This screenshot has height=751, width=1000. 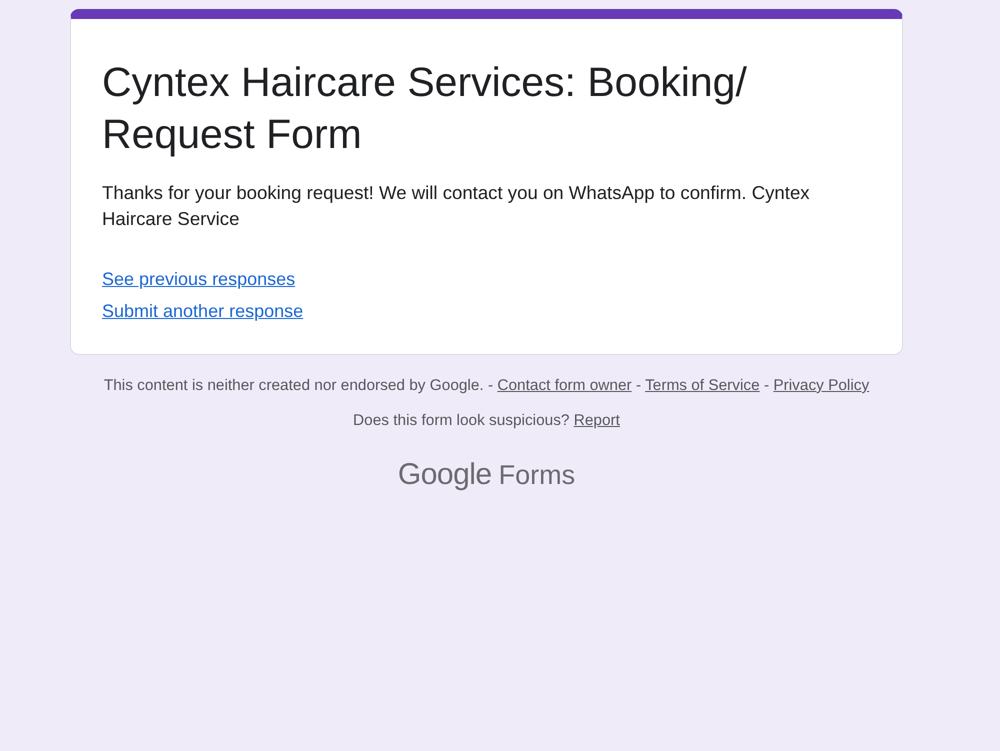 What do you see at coordinates (564, 385) in the screenshot?
I see `footer-link: Contact form owner` at bounding box center [564, 385].